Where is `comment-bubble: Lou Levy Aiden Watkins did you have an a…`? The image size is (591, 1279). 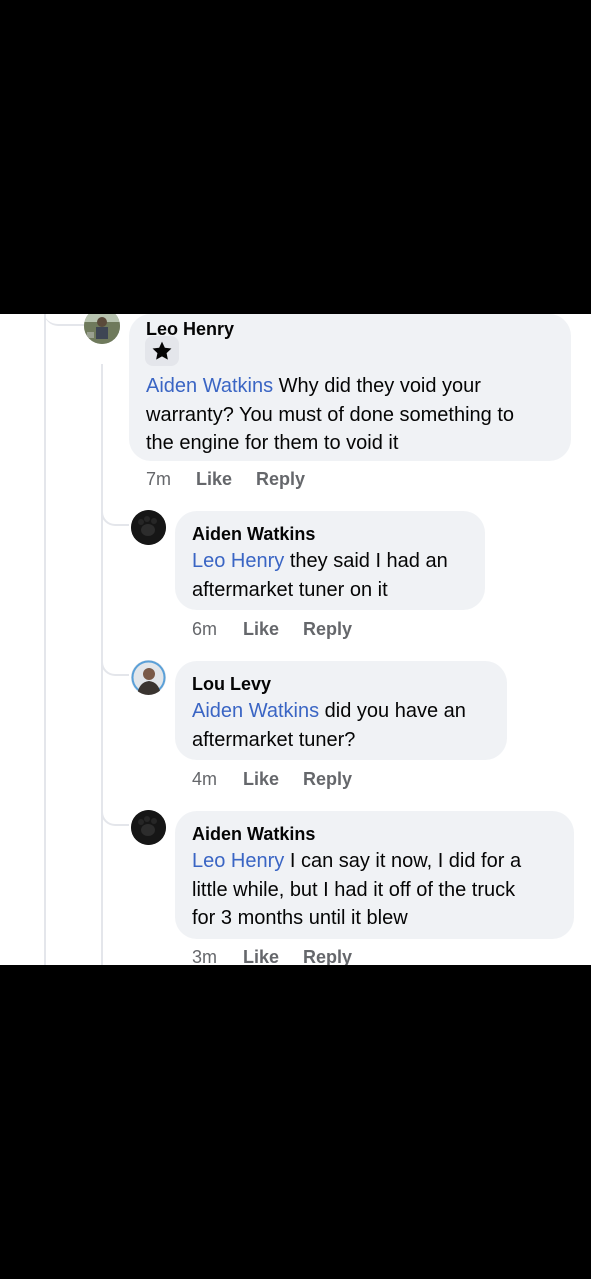
comment-bubble: Lou Levy Aiden Watkins did you have an a… is located at coordinates (341, 710).